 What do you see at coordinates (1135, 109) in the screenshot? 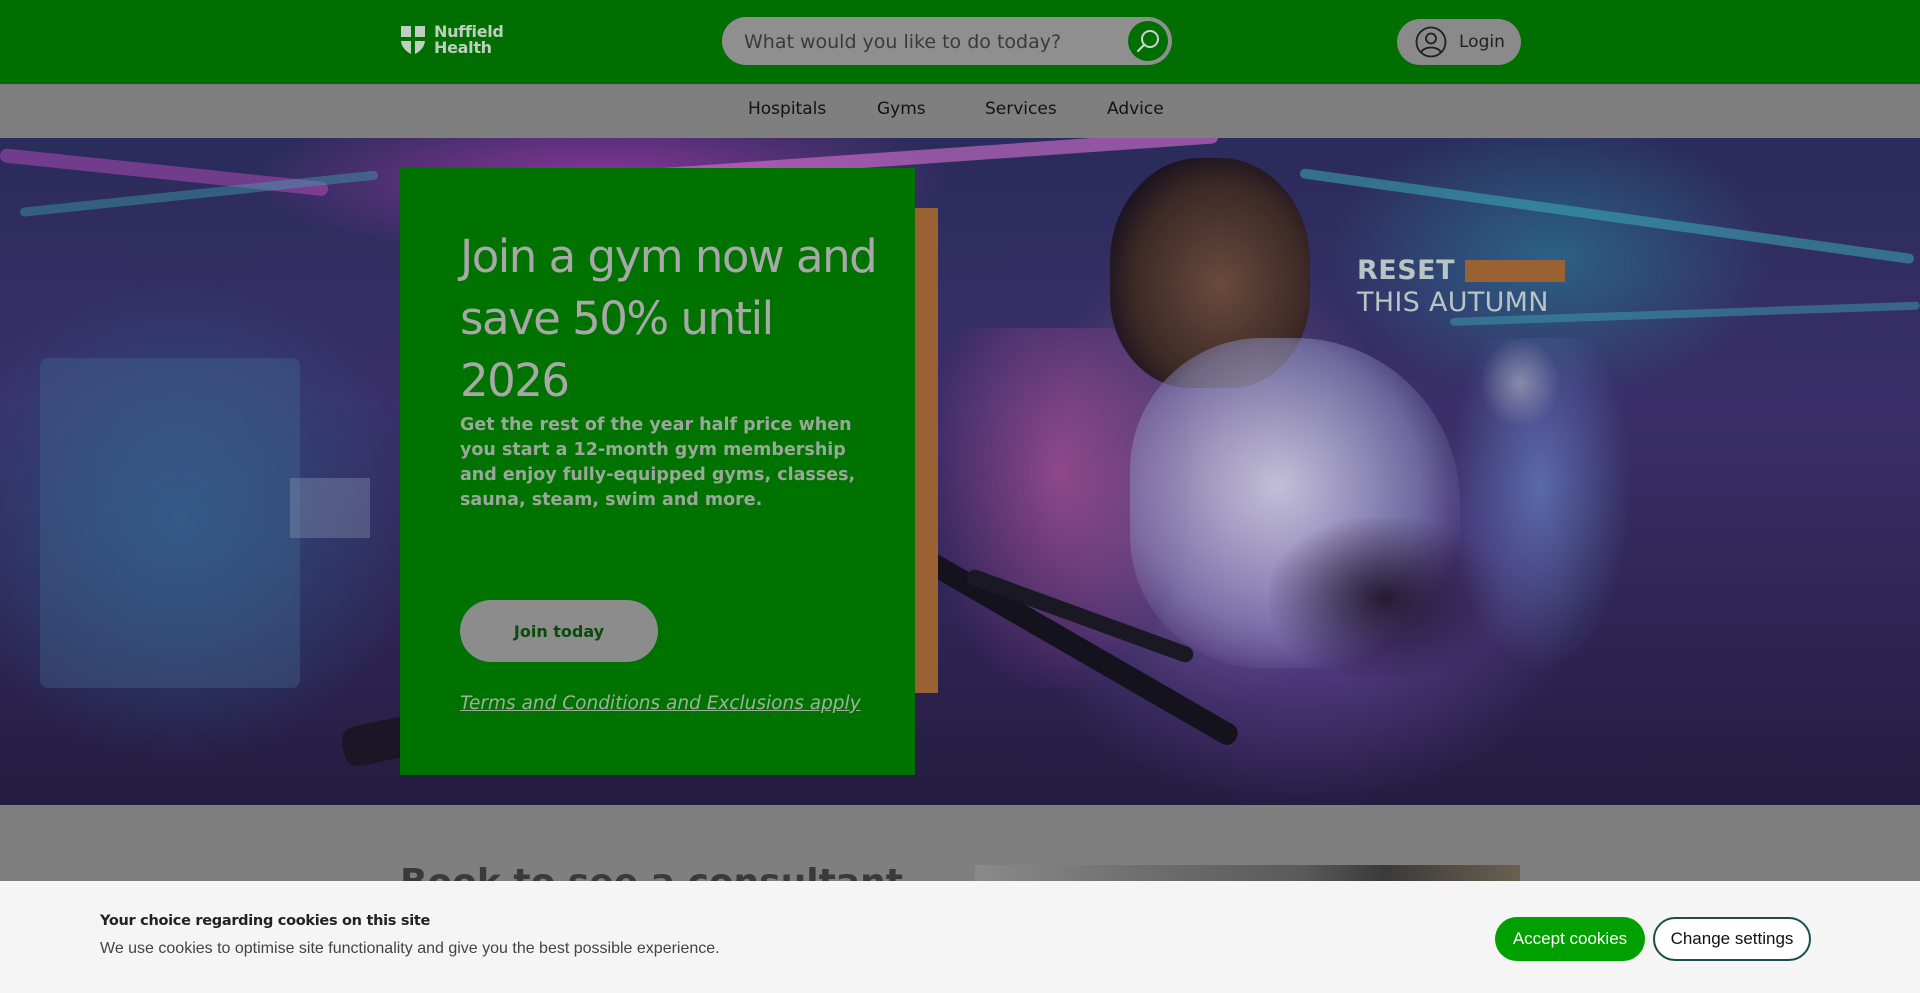
I see `nav-item-advice: Advice` at bounding box center [1135, 109].